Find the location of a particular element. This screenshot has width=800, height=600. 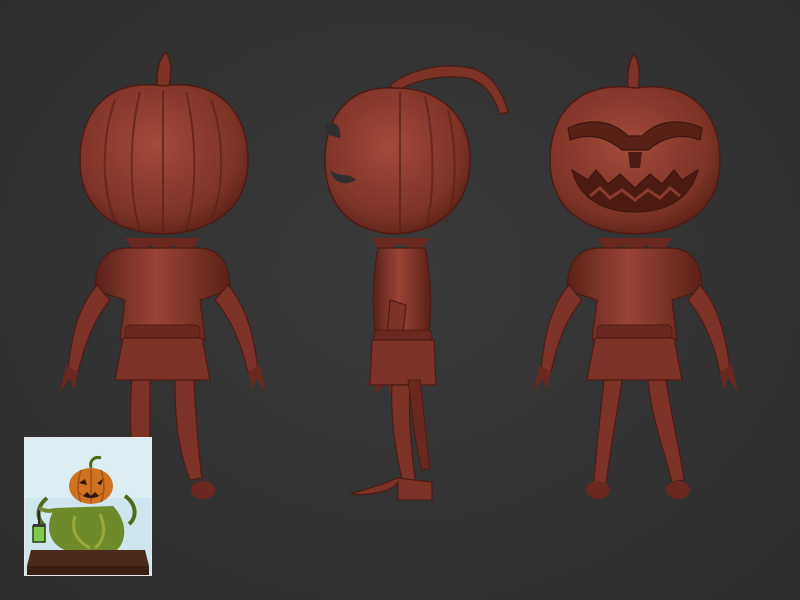

miniature-base is located at coordinates (88, 558).